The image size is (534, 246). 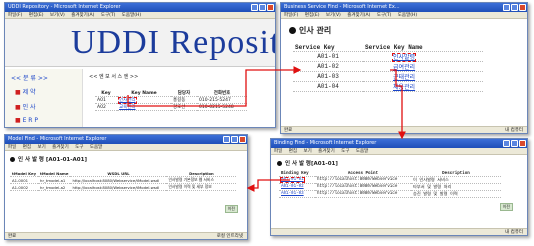 What do you see at coordinates (45, 91) in the screenshot?
I see `nav-item-contract: ■ 제 약` at bounding box center [45, 91].